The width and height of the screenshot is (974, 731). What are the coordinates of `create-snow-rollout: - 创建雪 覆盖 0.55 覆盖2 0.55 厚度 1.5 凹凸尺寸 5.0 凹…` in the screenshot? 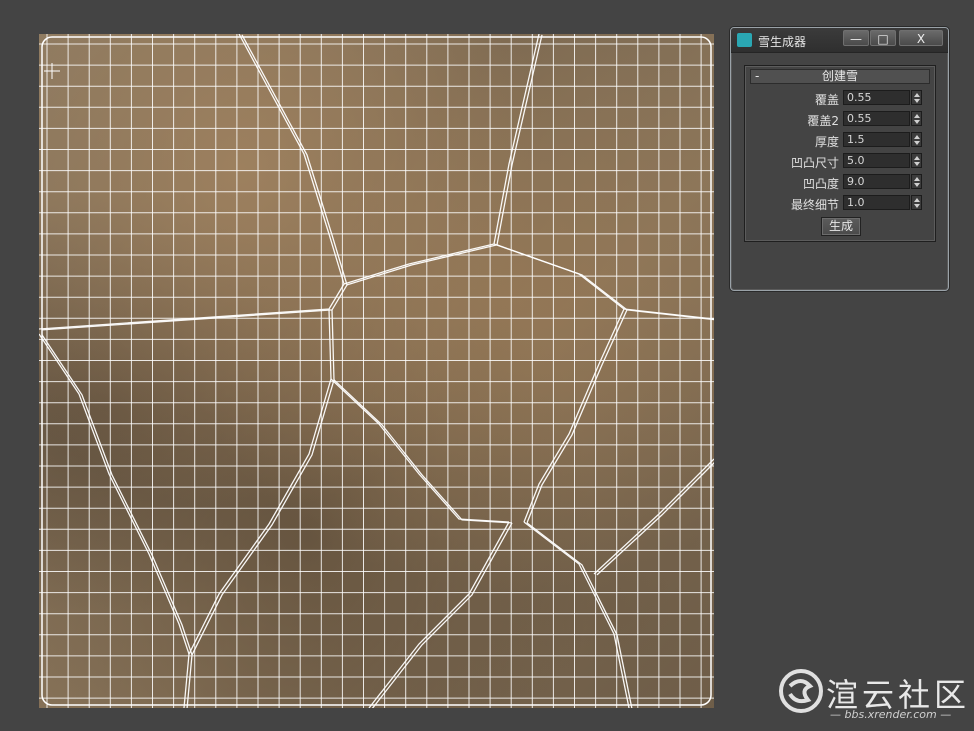 It's located at (840, 153).